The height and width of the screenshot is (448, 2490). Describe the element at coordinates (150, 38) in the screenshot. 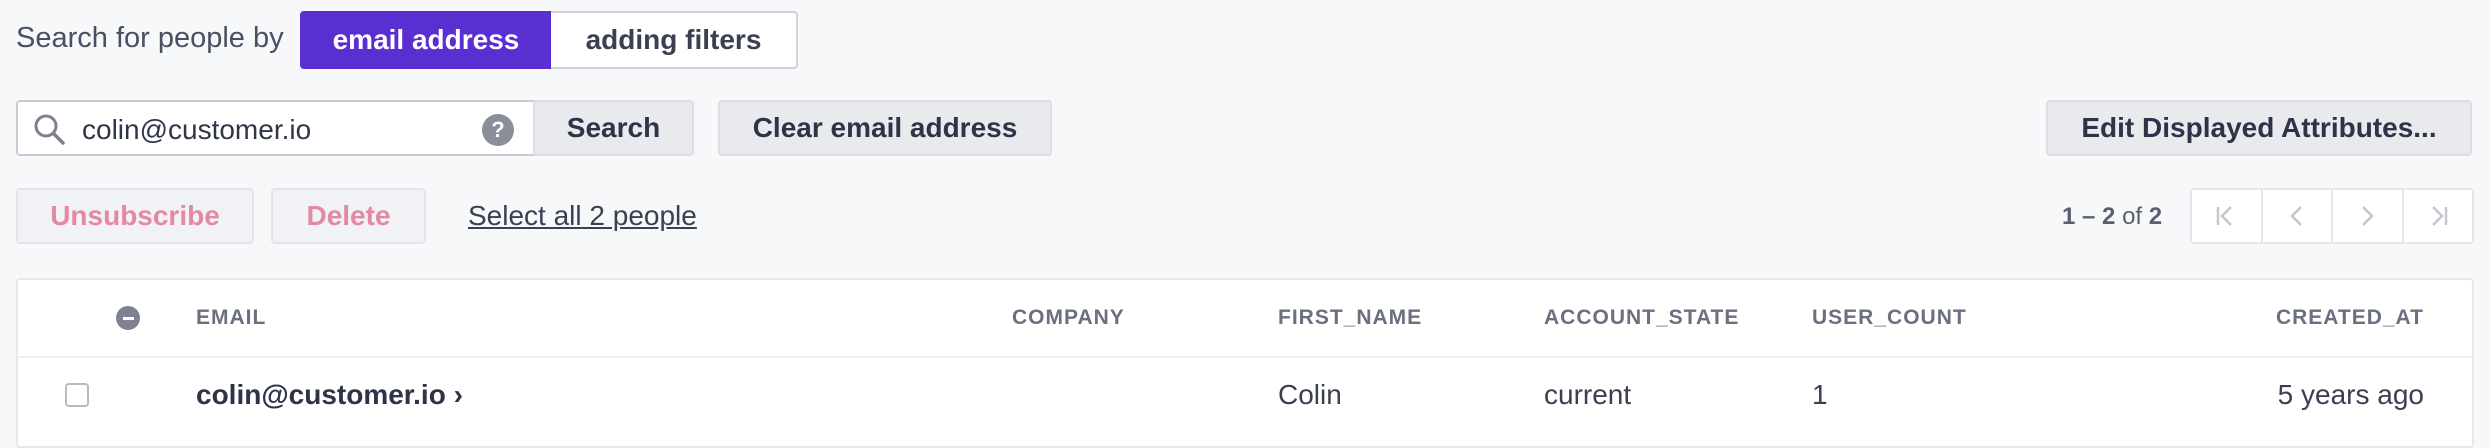

I see `search-mode-label: Search for people by` at that location.